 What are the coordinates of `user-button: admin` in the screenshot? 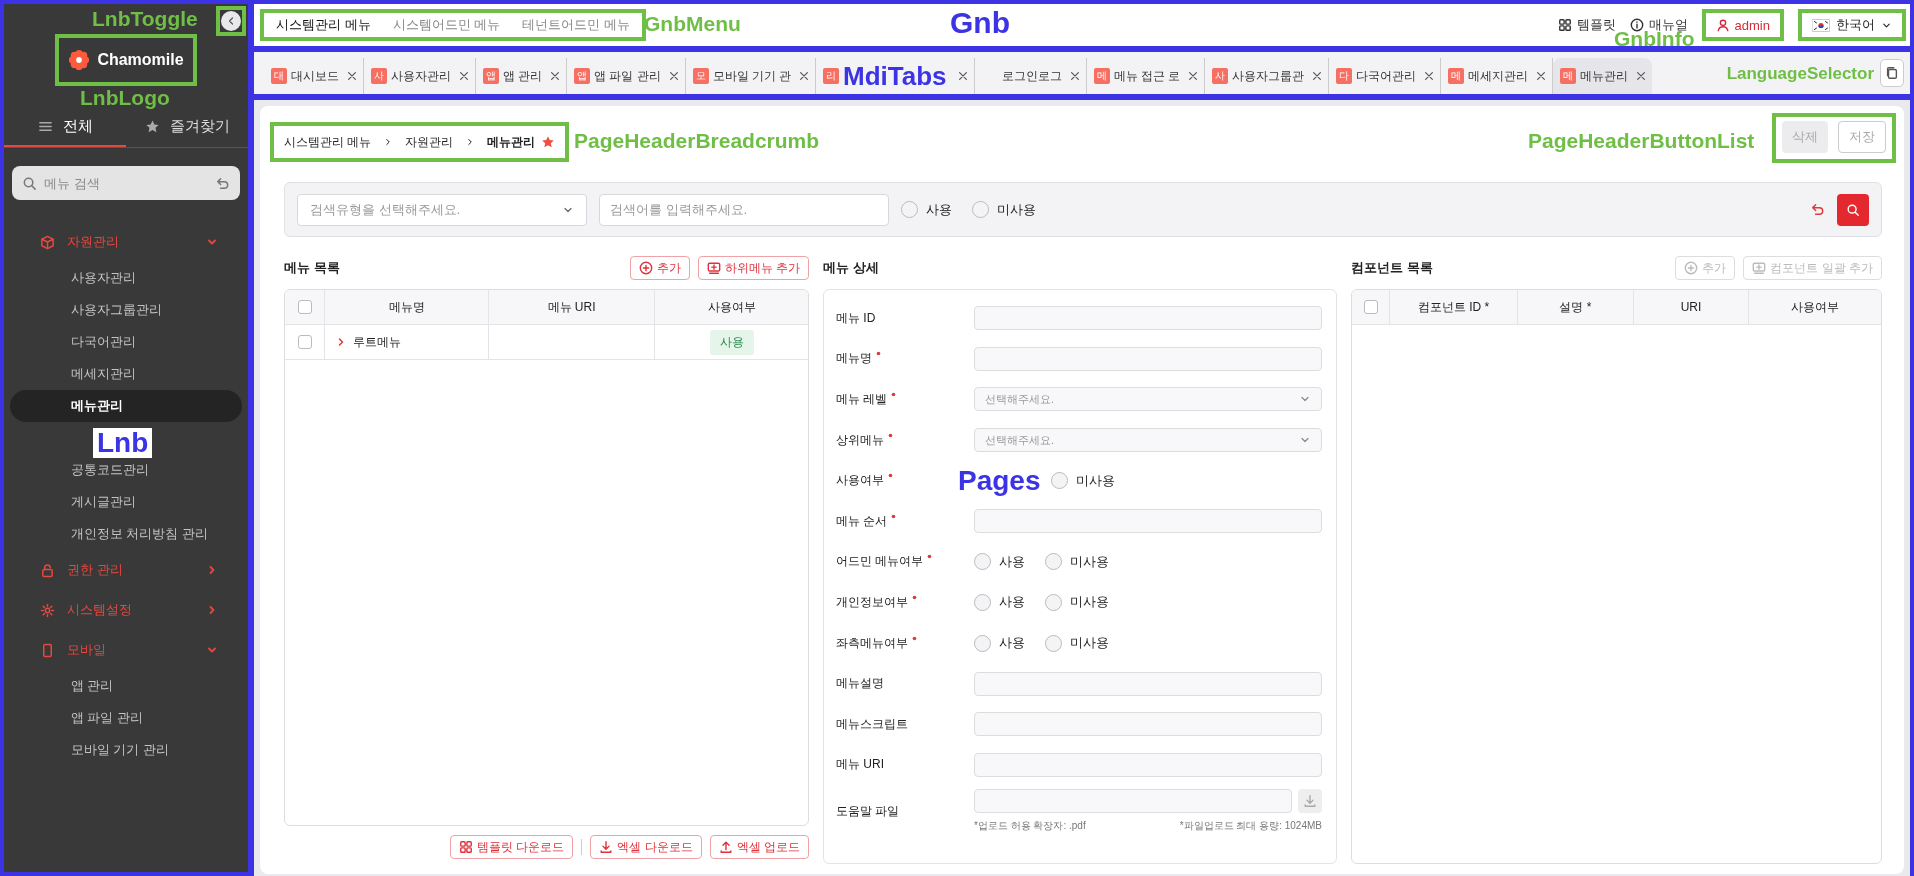 It's located at (1742, 25).